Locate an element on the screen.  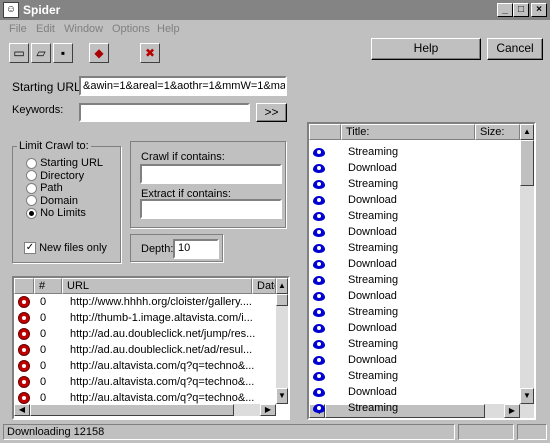
title-bar: ☺ Spider _ □ × is located at coordinates (275, 10).